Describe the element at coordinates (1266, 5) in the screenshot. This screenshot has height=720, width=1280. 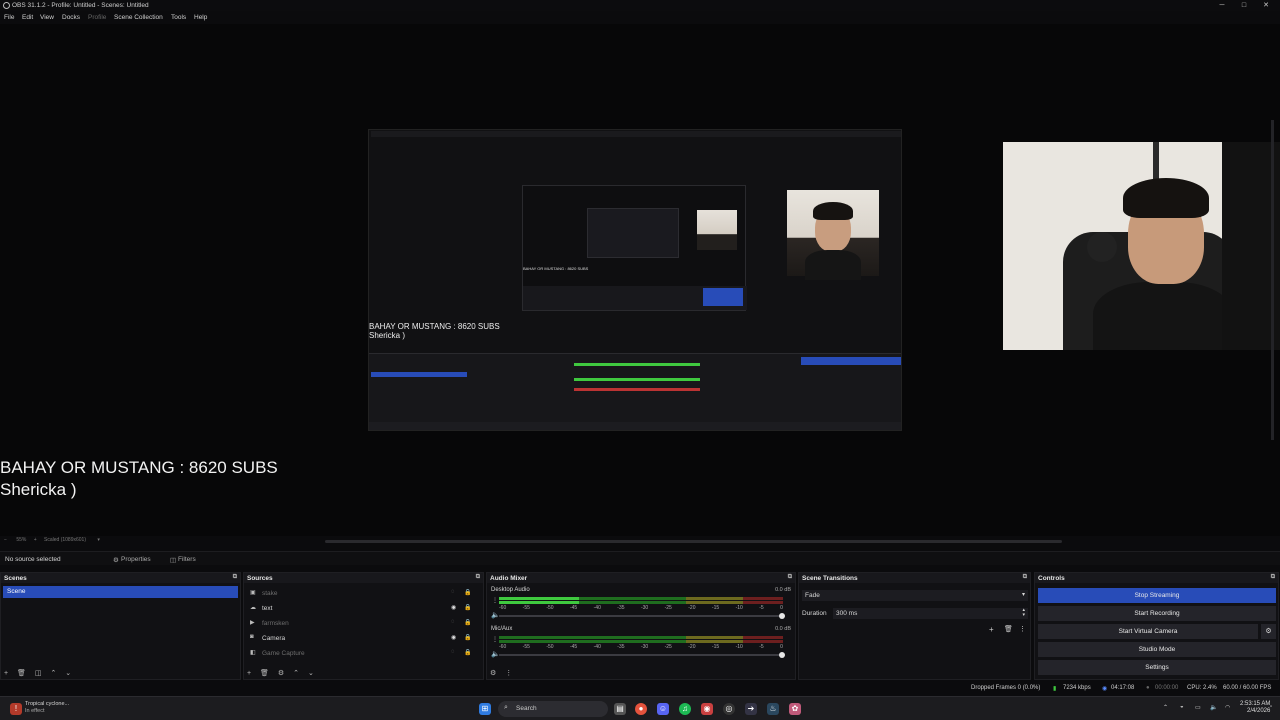
I see `close-button: ✕` at that location.